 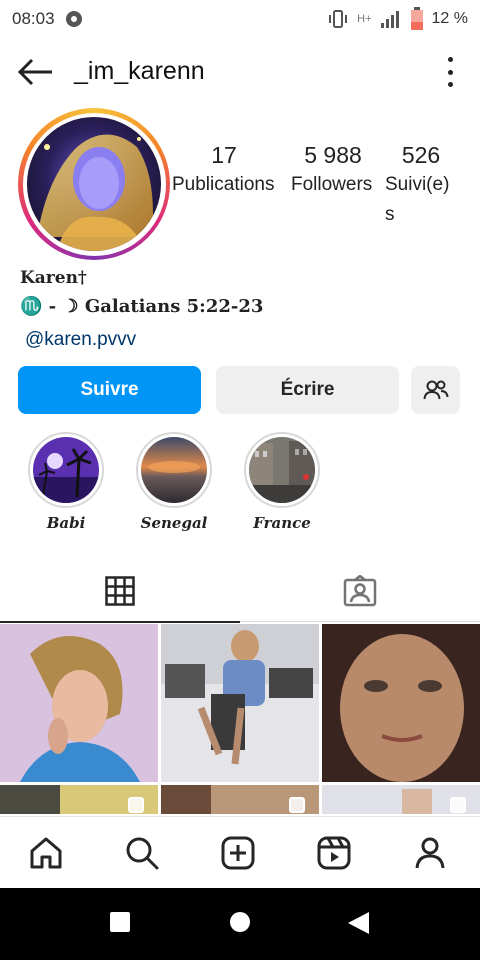 What do you see at coordinates (240, 487) in the screenshot?
I see `story-highlights: Babi Senegal France` at bounding box center [240, 487].